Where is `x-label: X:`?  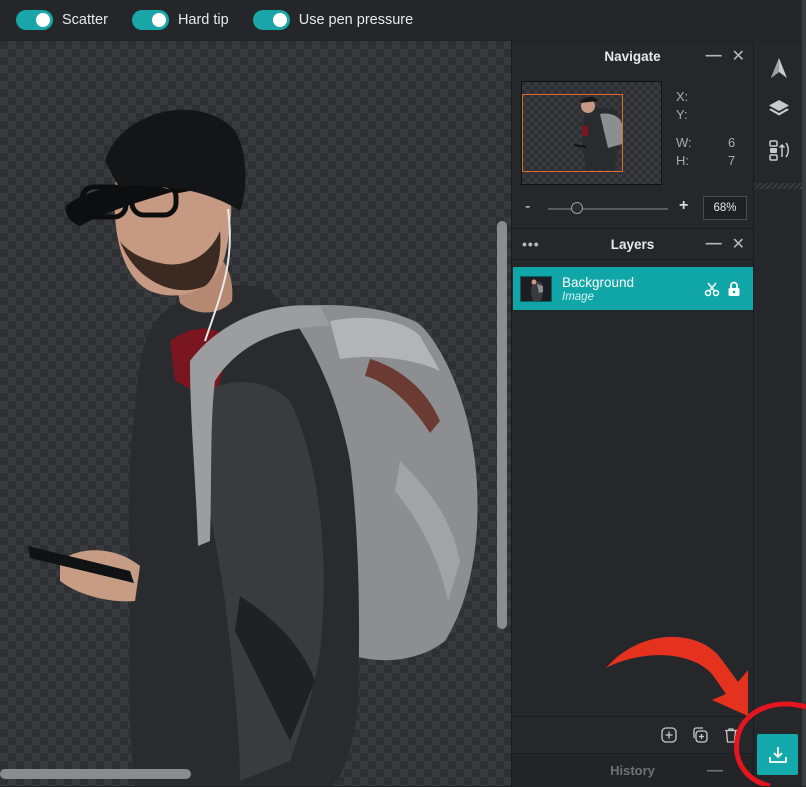 x-label: X: is located at coordinates (682, 96).